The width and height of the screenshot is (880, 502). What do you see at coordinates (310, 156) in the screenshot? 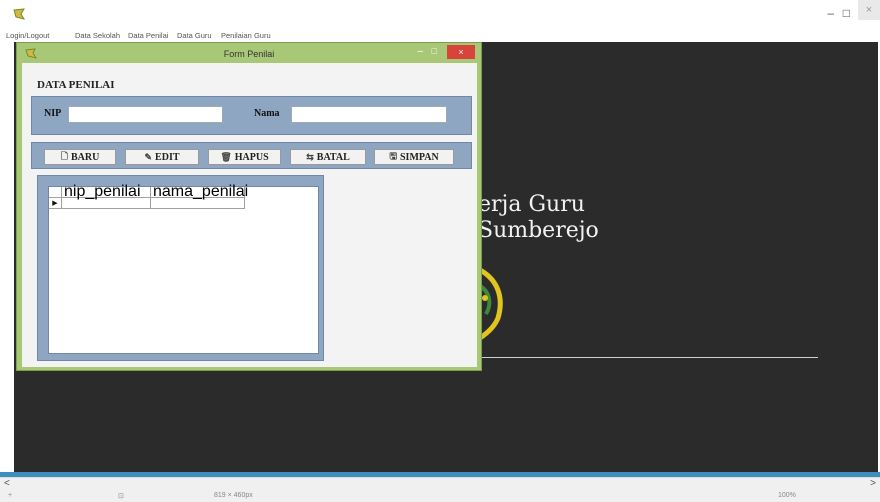
I see `cancel-arrows-icon: ⇆` at bounding box center [310, 156].